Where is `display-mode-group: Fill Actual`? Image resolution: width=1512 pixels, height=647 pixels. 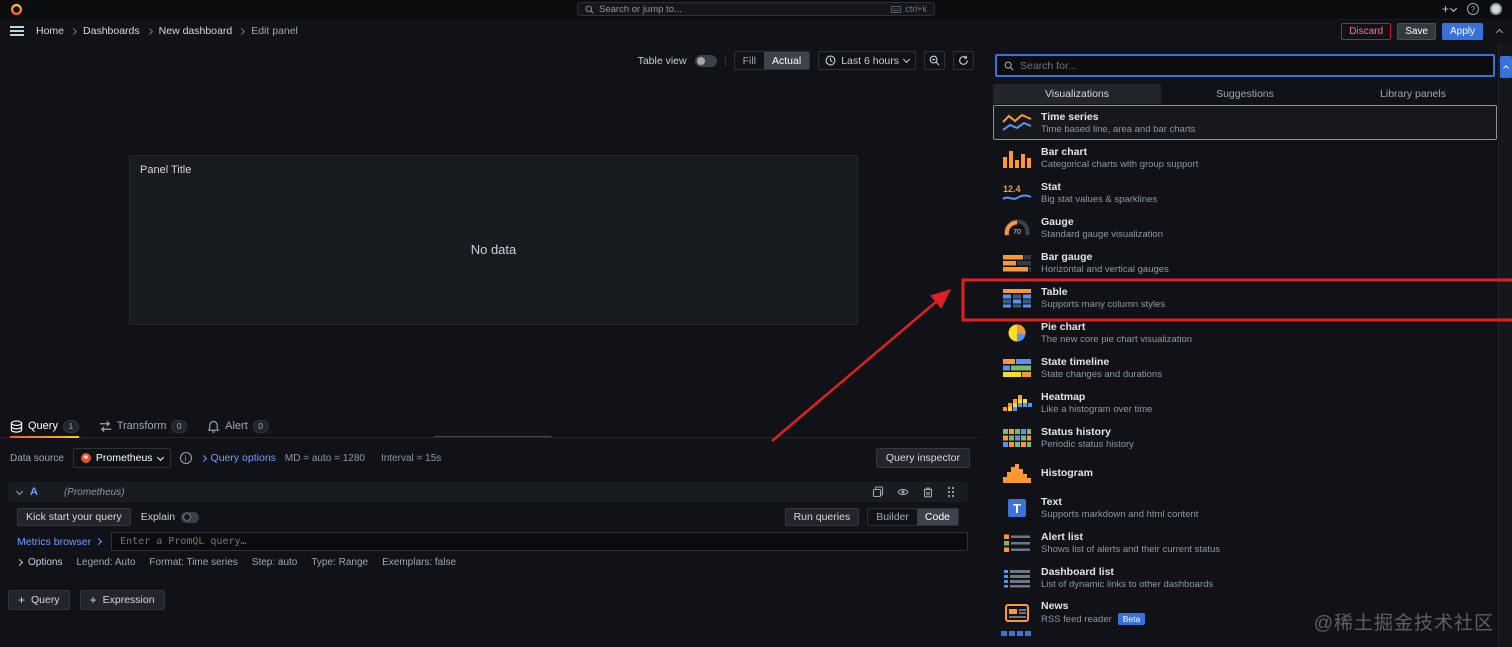 display-mode-group: Fill Actual is located at coordinates (772, 60).